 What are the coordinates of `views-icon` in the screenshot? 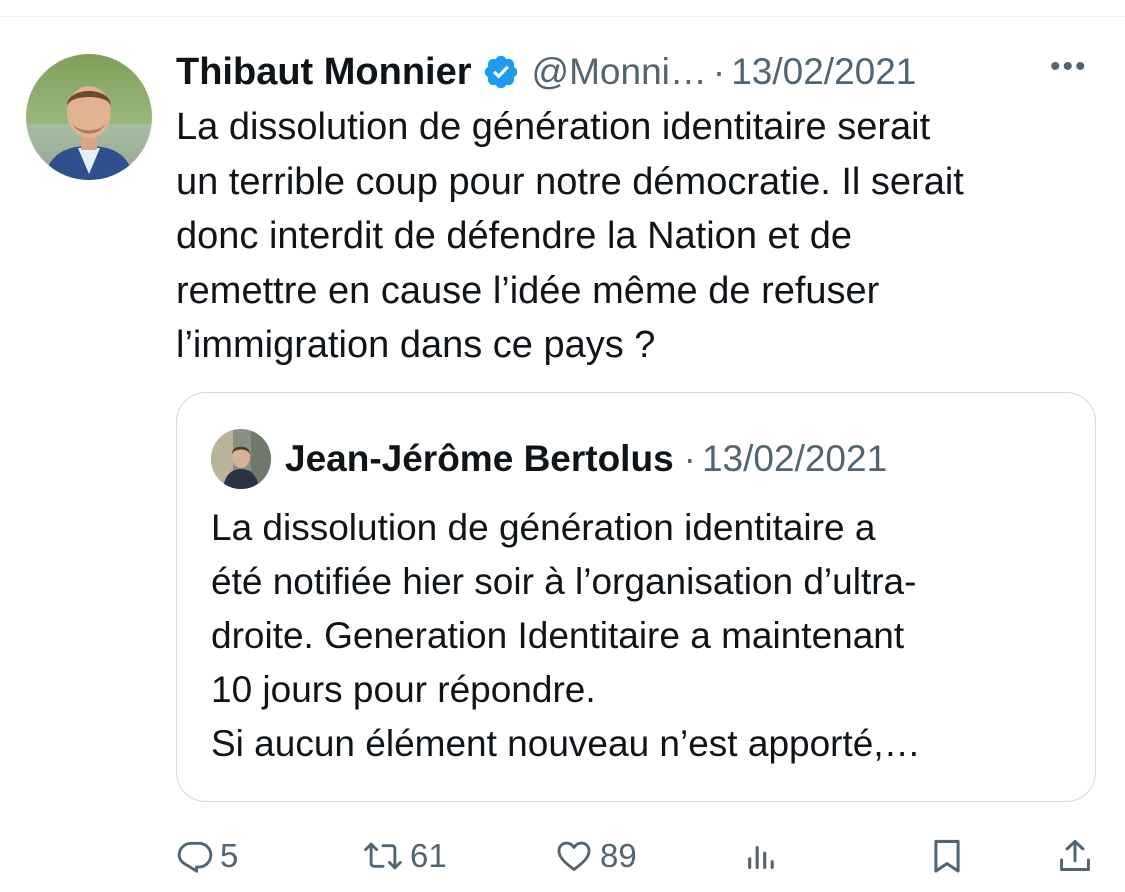 It's located at (761, 856).